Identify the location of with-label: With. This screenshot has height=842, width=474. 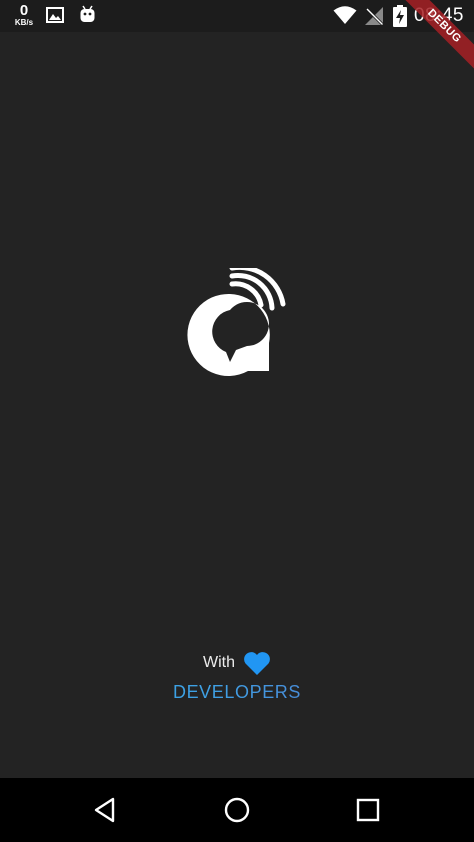
(219, 662).